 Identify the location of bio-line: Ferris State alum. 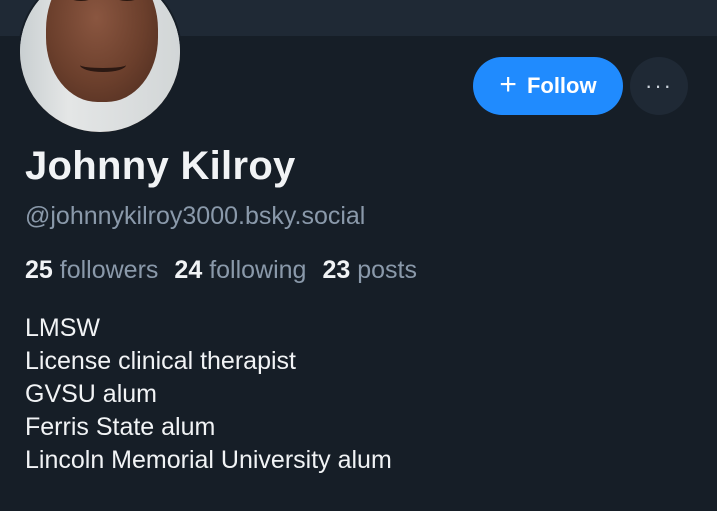
(120, 427).